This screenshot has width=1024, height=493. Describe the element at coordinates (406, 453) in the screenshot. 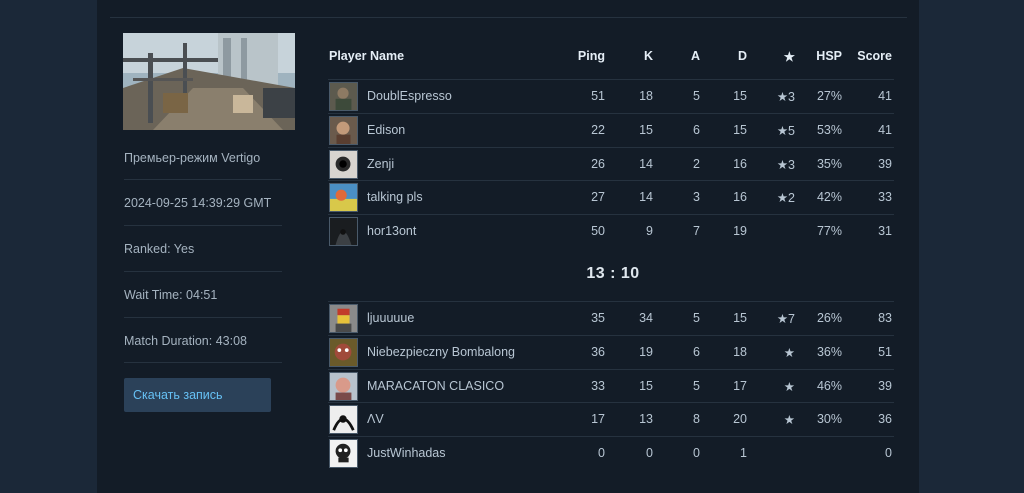

I see `player-name-link: JustWinhadas` at that location.